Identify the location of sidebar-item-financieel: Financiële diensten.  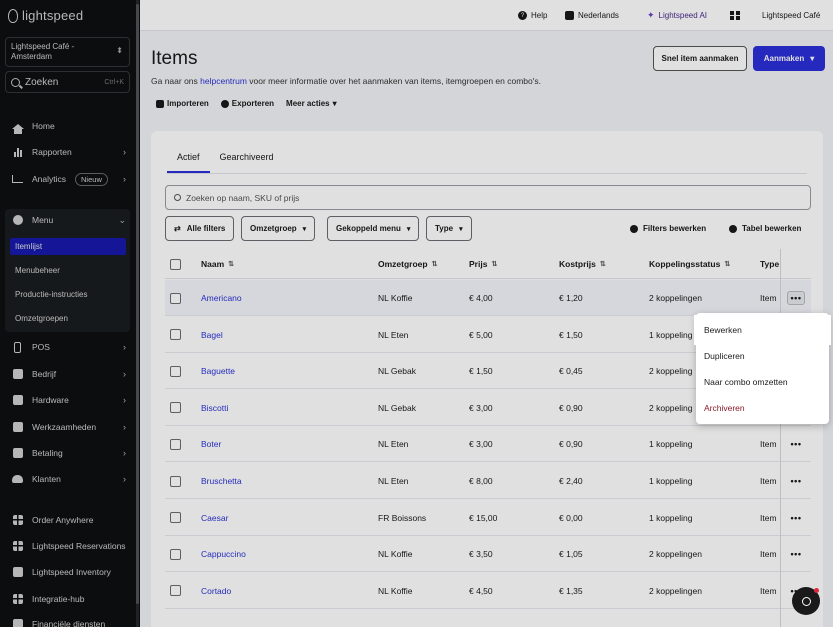
(70, 620).